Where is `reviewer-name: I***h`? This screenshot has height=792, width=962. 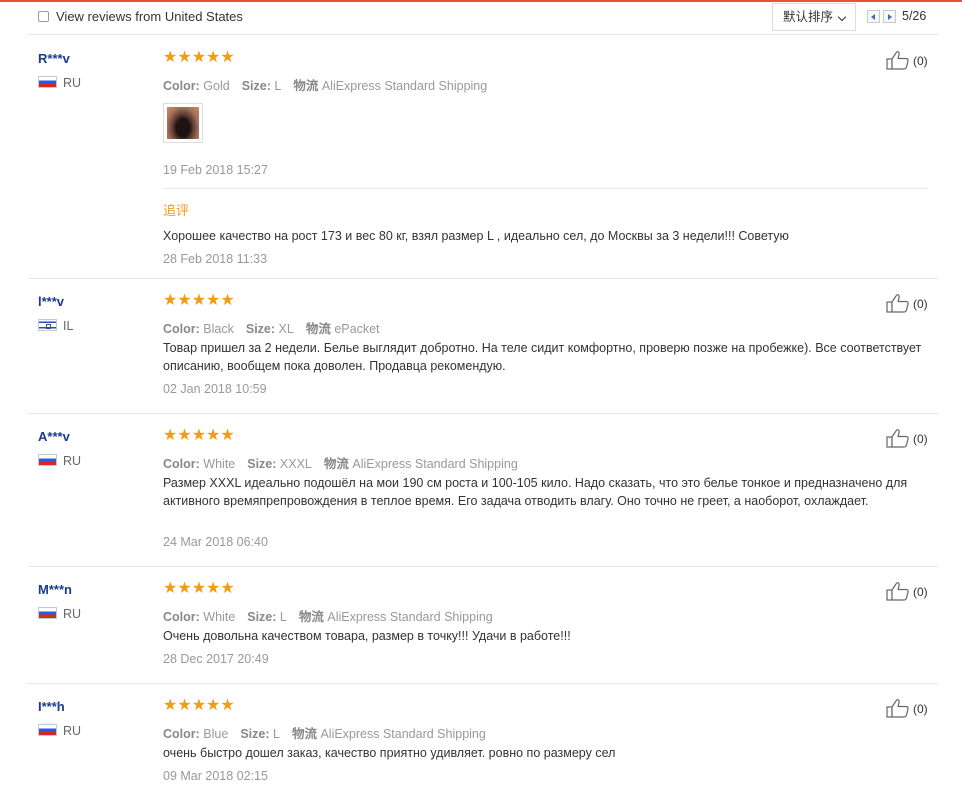
reviewer-name: I***h is located at coordinates (51, 706).